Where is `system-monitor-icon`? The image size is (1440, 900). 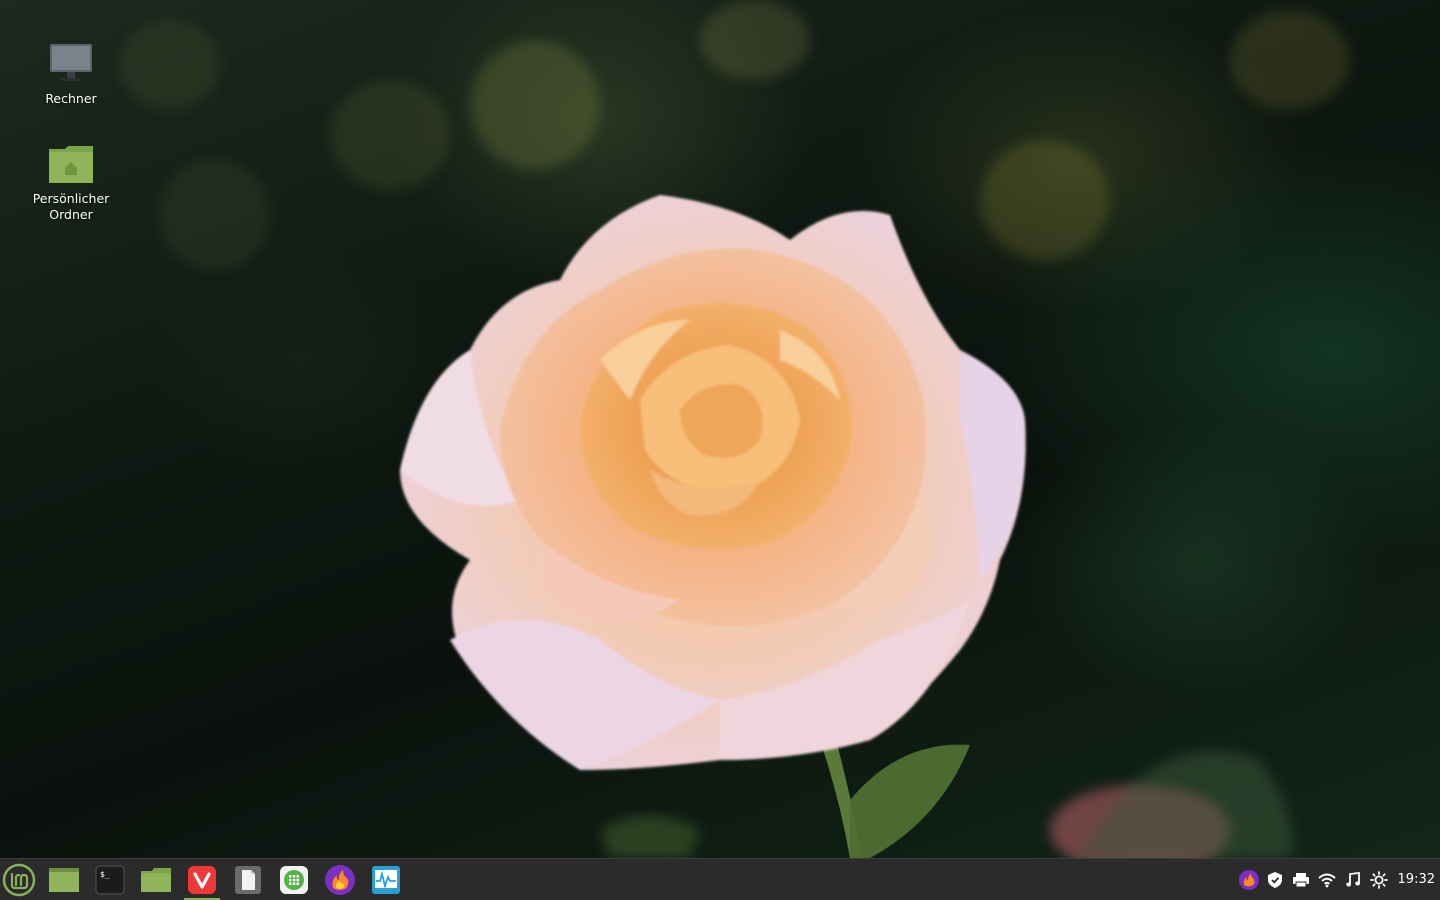
system-monitor-icon is located at coordinates (386, 879).